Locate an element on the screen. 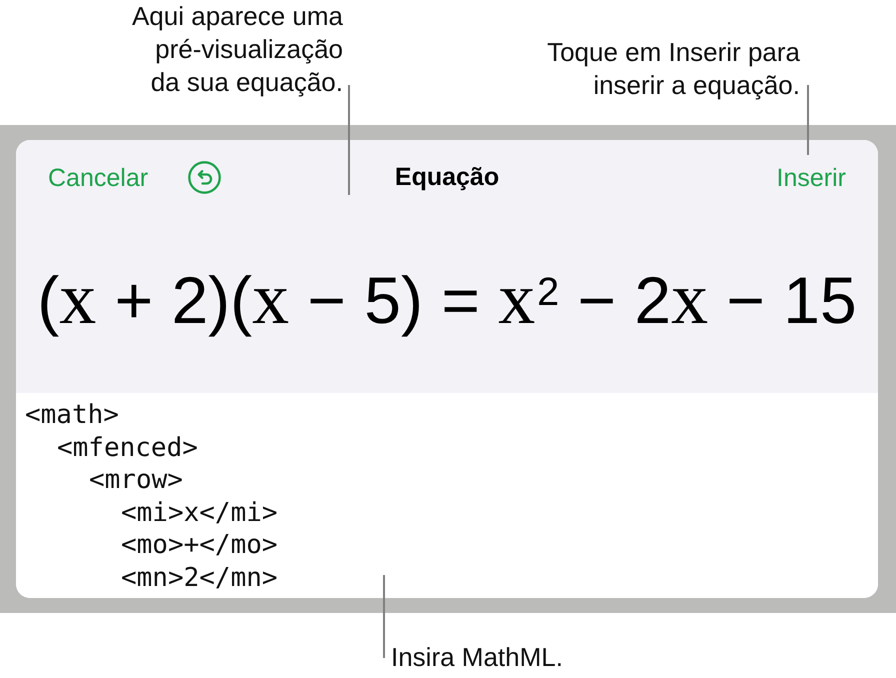 This screenshot has height=678, width=896. code-line: <math> is located at coordinates (72, 415).